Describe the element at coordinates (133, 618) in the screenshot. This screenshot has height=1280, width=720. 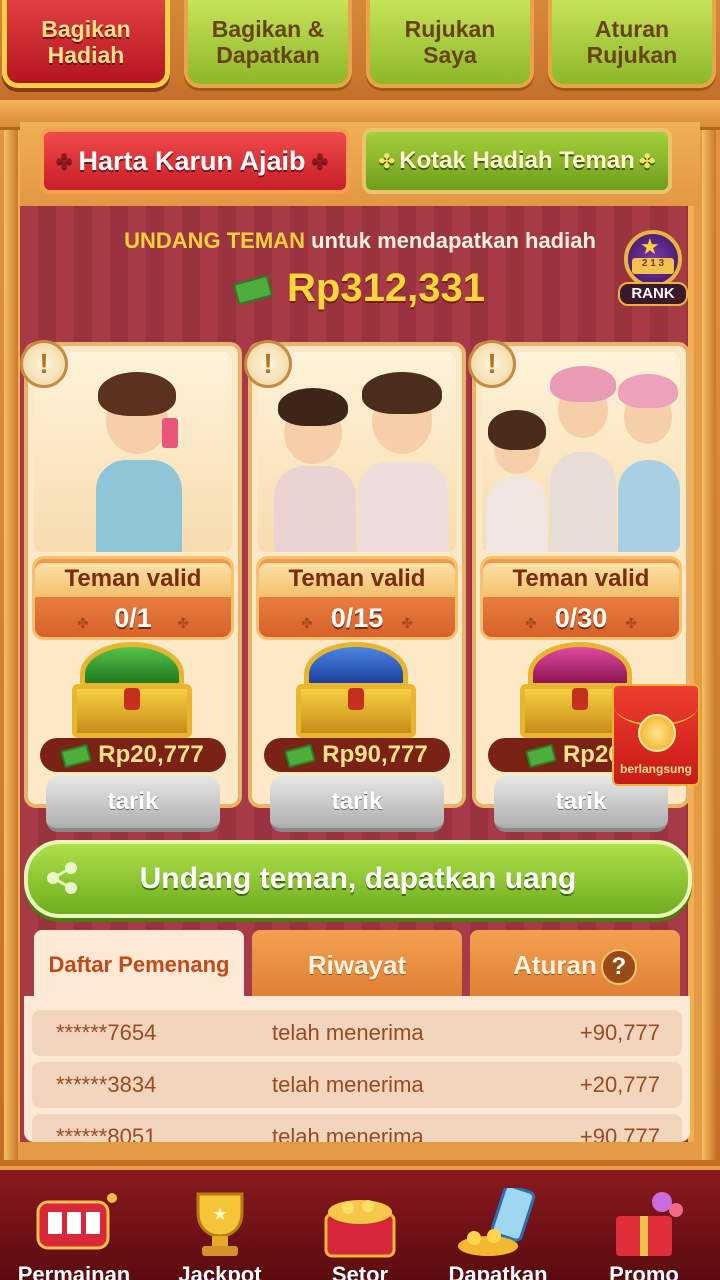
I see `progress-count: 0/1` at that location.